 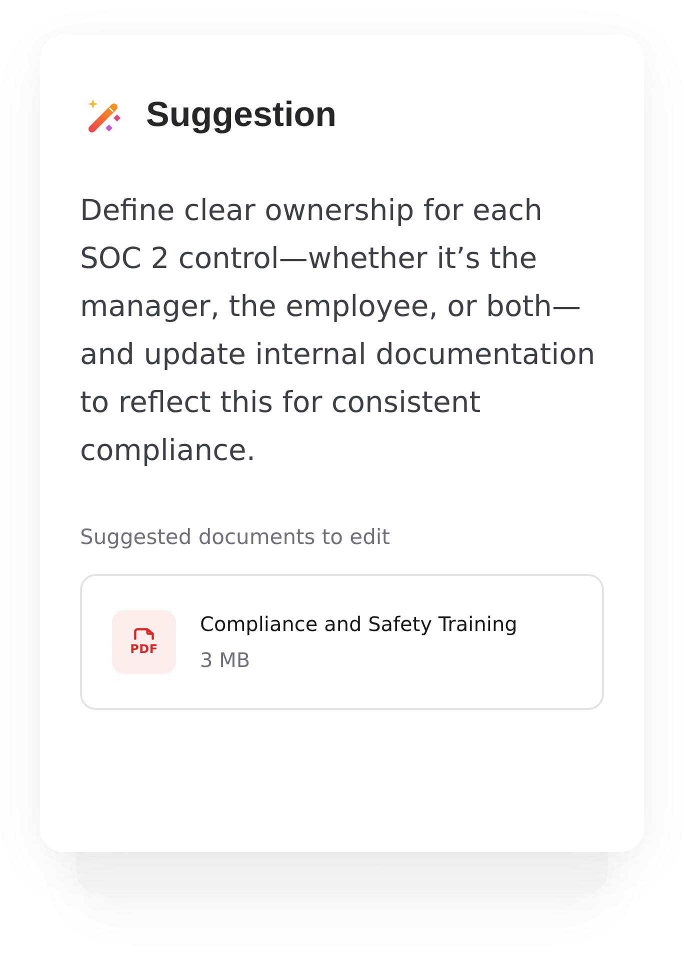 What do you see at coordinates (342, 642) in the screenshot?
I see `document-item: PDF Compliance and Safety Training 3 MB` at bounding box center [342, 642].